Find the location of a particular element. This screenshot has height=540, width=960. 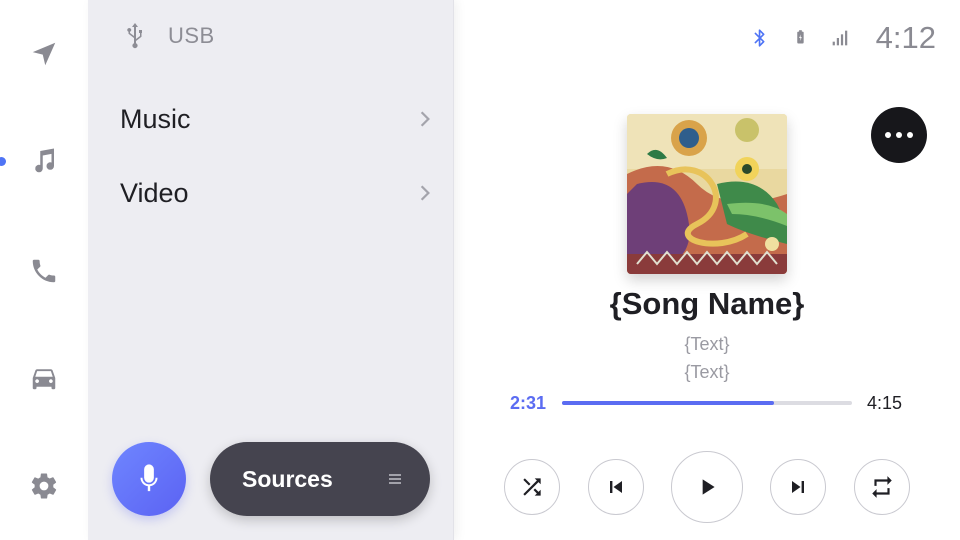

signal-bars-icon is located at coordinates (839, 38).